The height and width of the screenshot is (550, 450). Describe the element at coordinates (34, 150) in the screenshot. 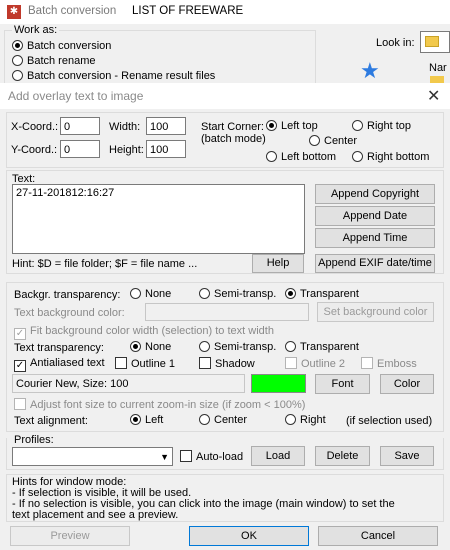

I see `ycoord-label: Y-Coord.:` at that location.